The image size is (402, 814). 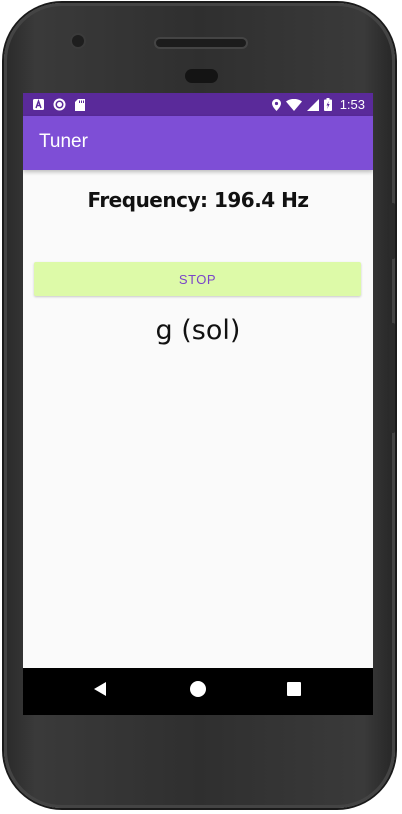 I want to click on home-circle-icon, so click(x=198, y=691).